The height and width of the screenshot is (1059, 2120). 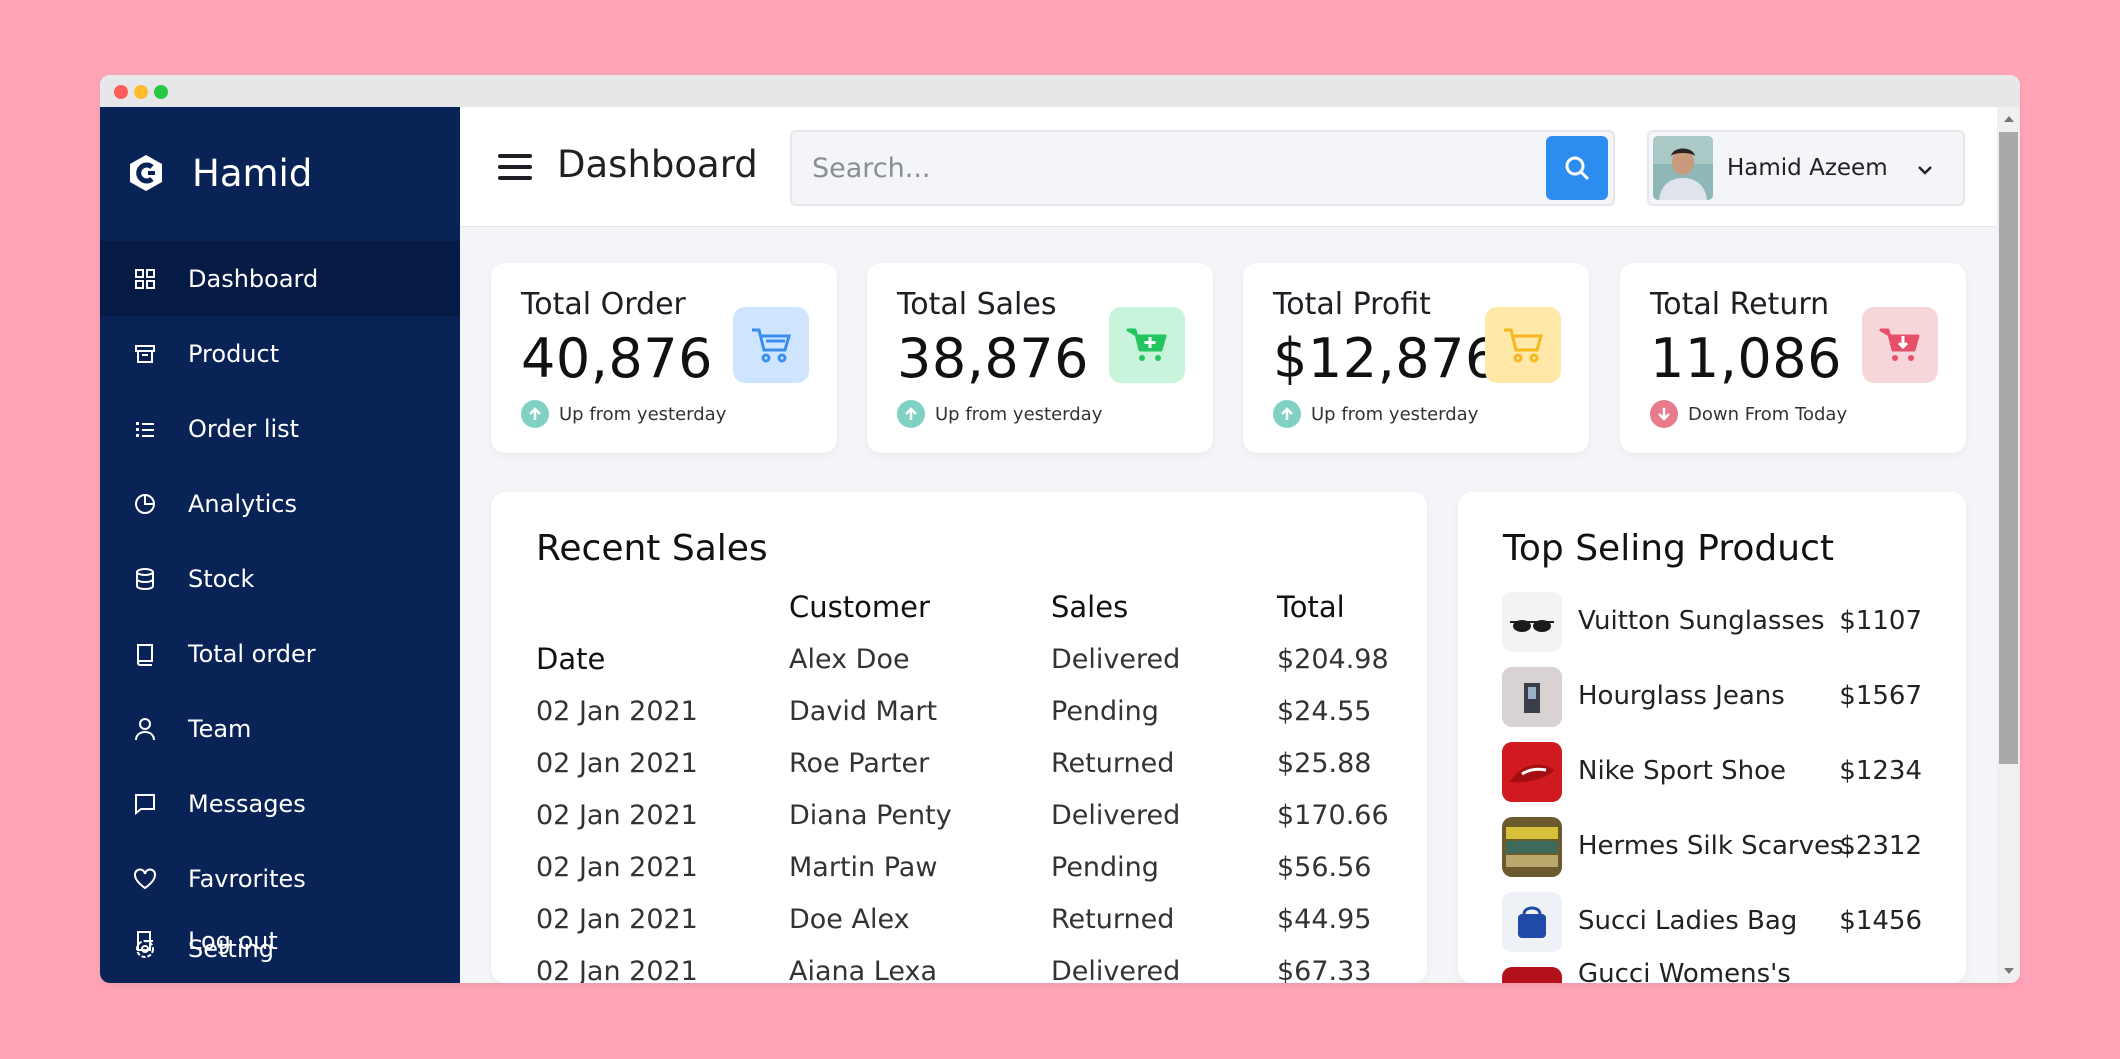 I want to click on cart-icon, so click(x=1523, y=345).